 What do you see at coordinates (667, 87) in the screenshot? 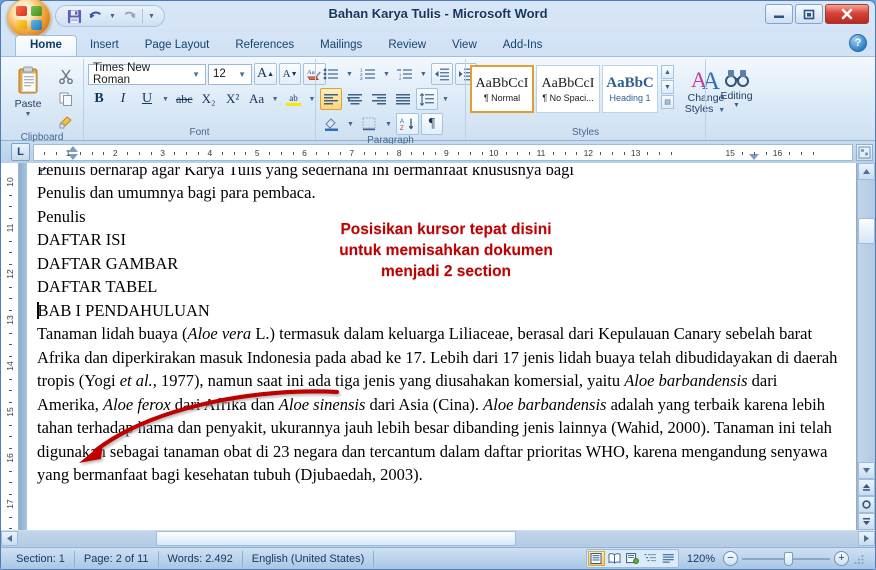
I see `styles-scroll-down-button: ▼` at bounding box center [667, 87].